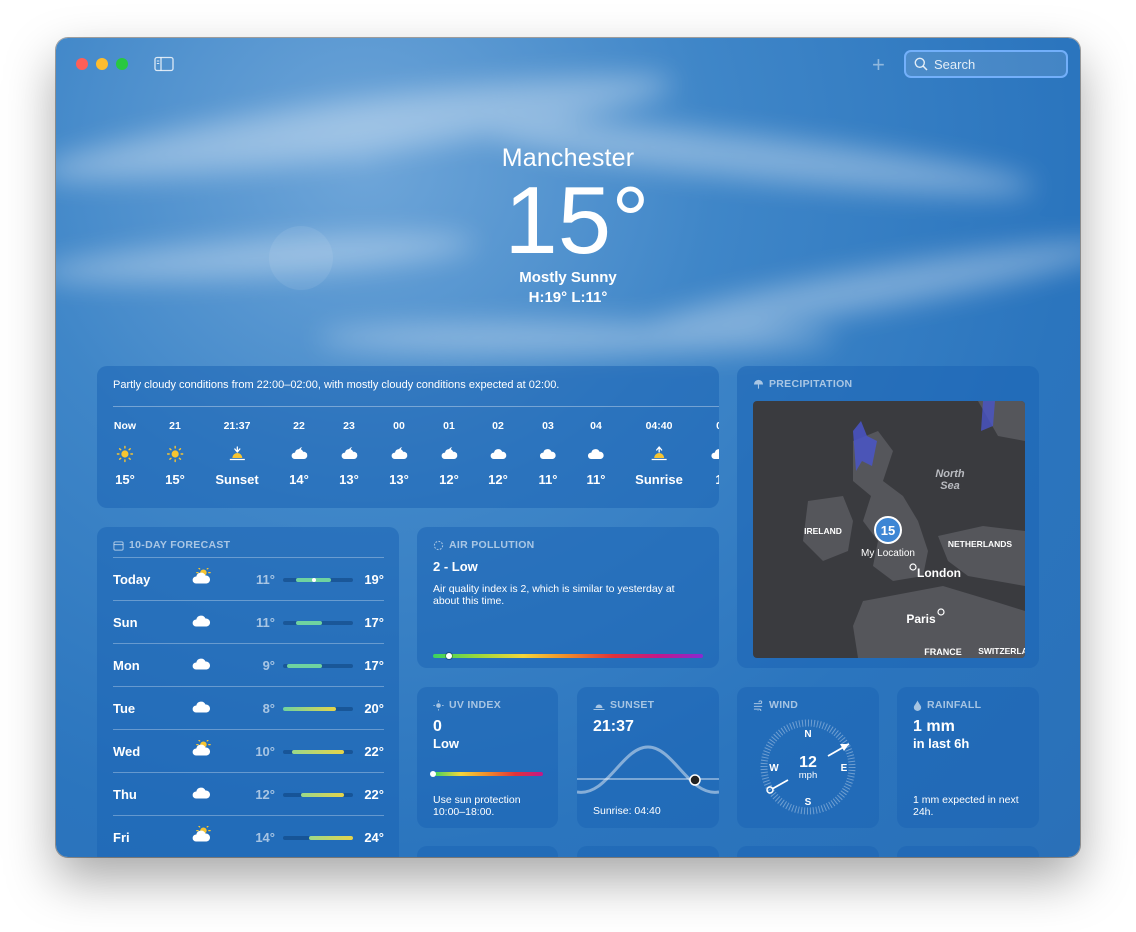 The height and width of the screenshot is (932, 1136). Describe the element at coordinates (265, 579) in the screenshot. I see `forecast-low: 11°` at that location.